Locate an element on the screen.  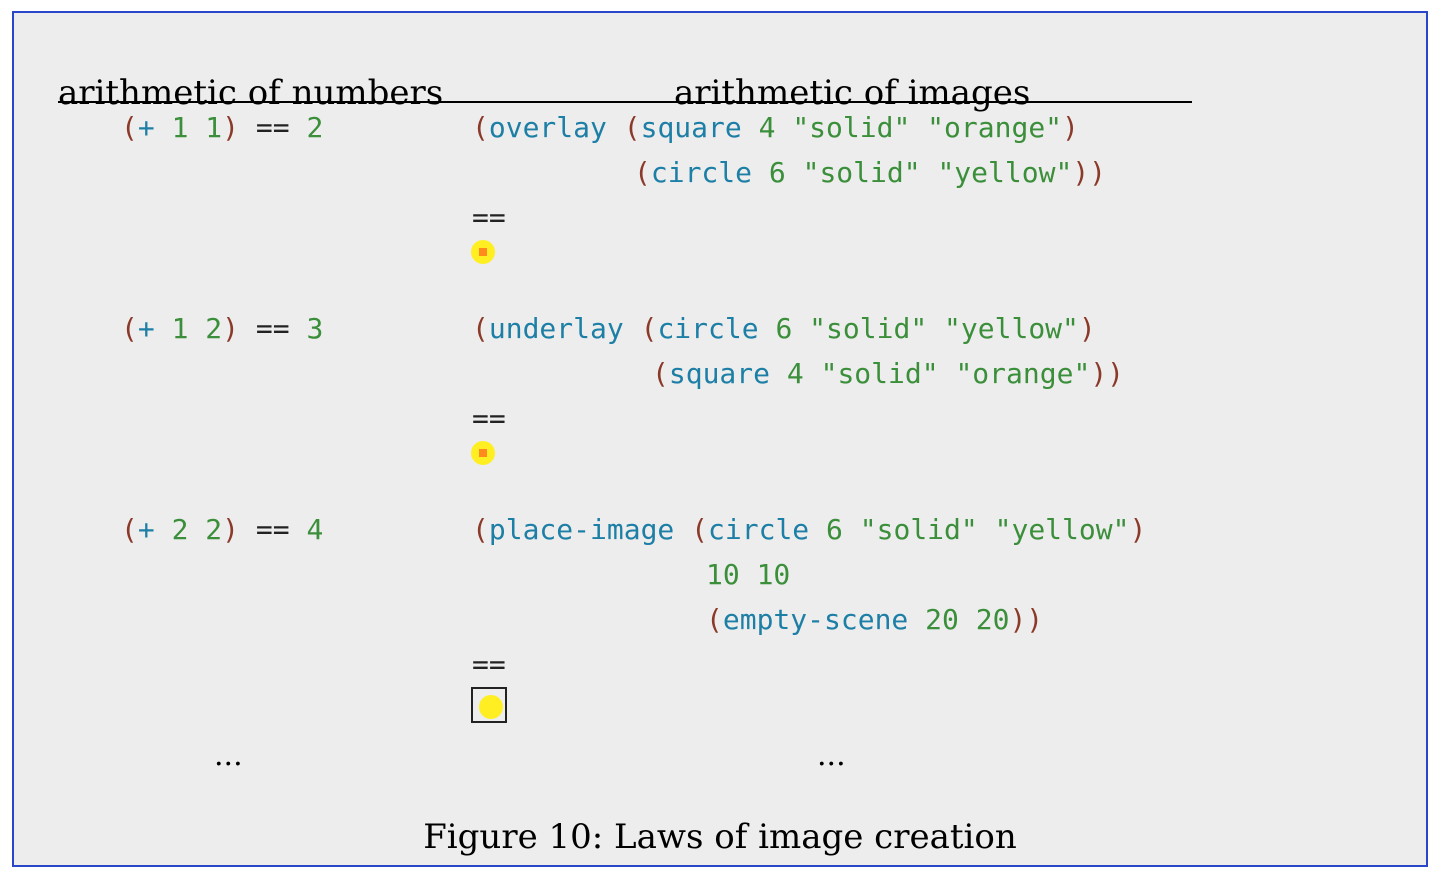
figure-caption: Figure 10: Laws of image creation is located at coordinates (720, 837).